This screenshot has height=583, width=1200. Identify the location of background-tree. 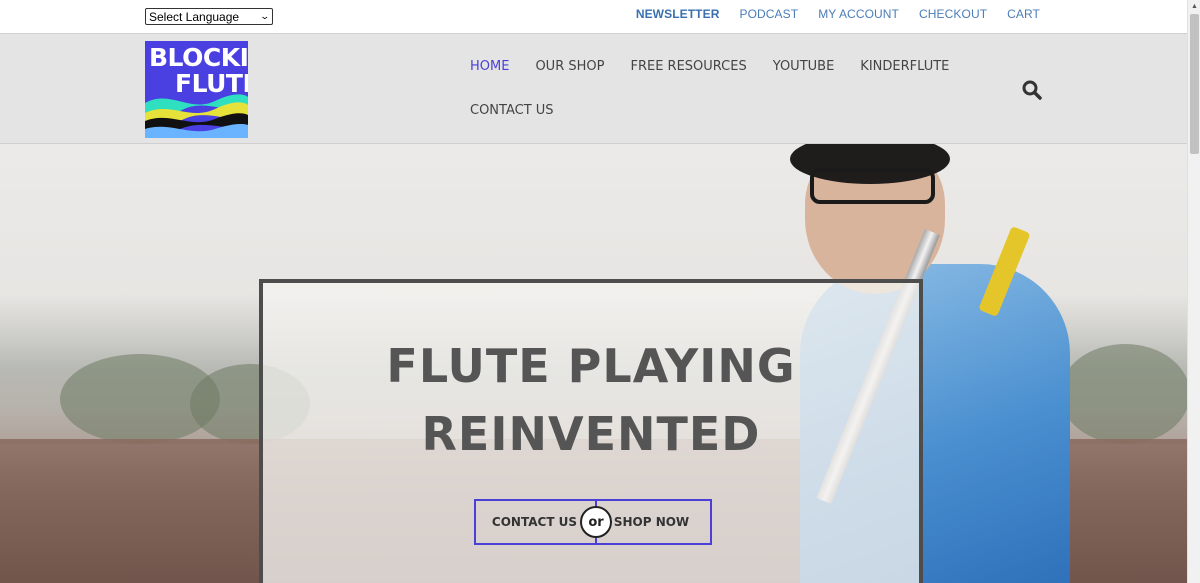
(1123, 394).